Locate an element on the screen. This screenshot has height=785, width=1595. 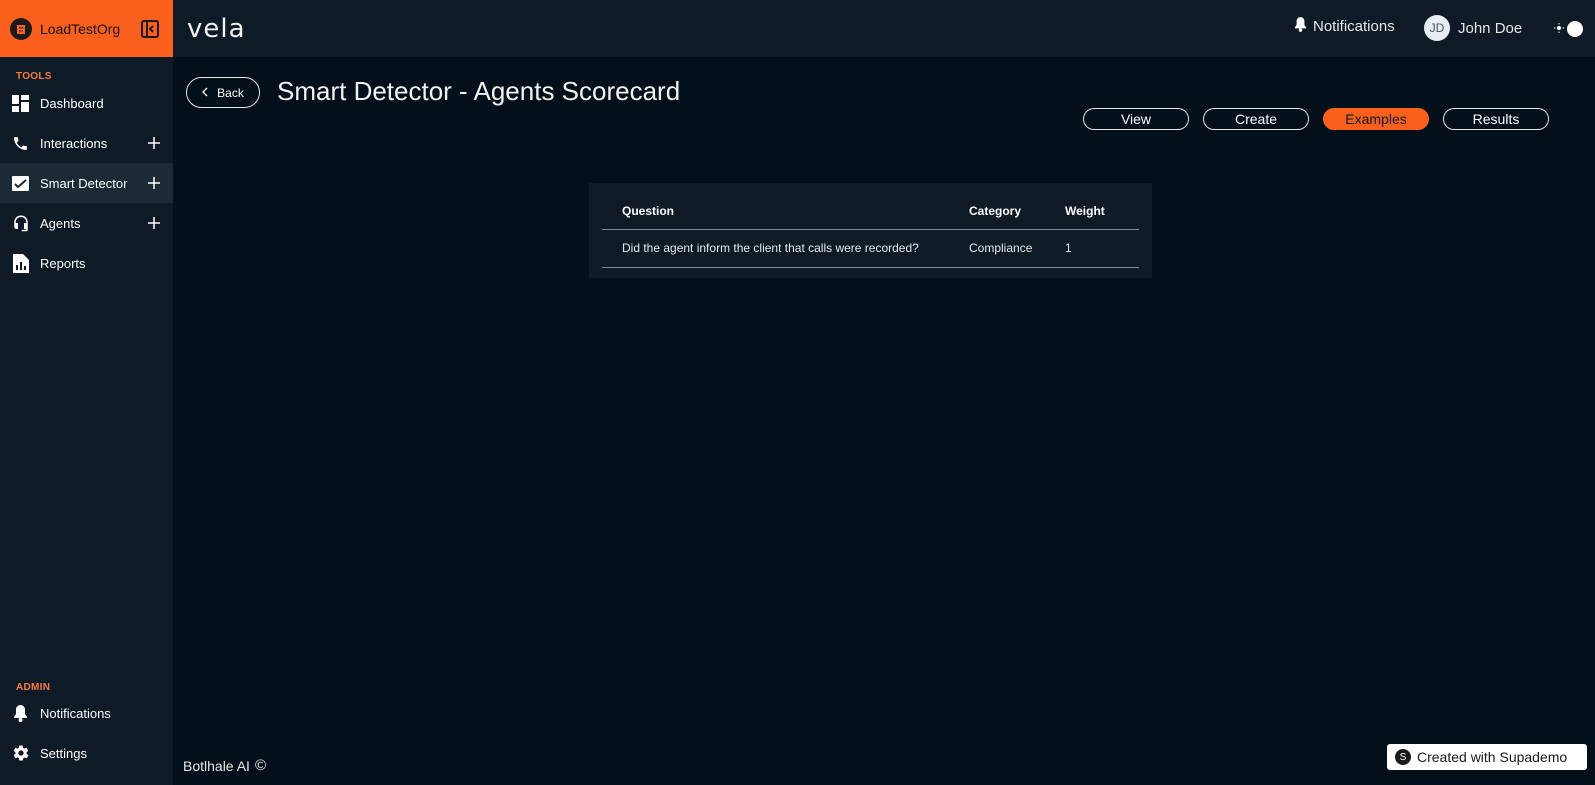
dashboard-icon is located at coordinates (20, 103).